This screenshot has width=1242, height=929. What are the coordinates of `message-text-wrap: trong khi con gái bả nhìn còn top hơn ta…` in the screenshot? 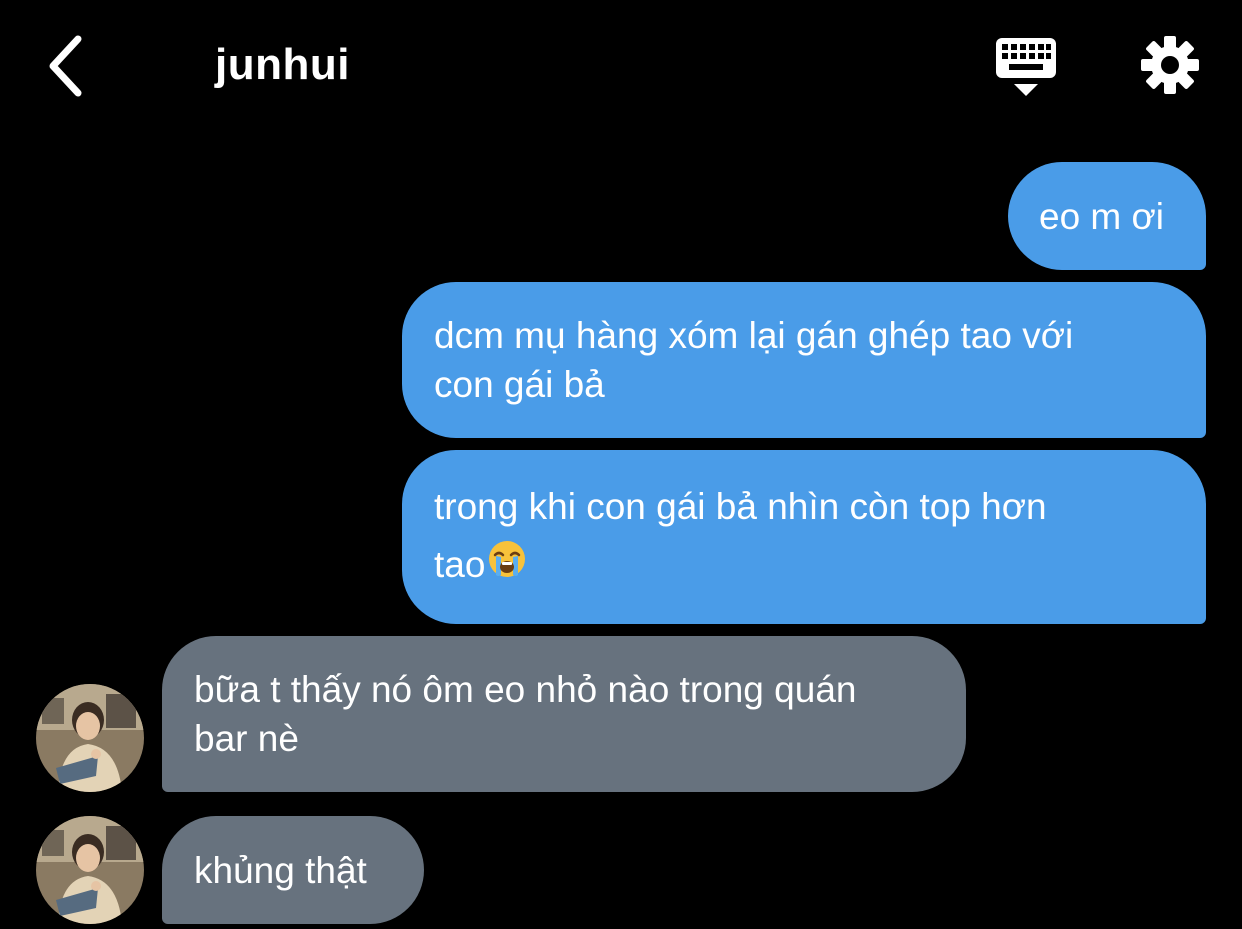 It's located at (740, 537).